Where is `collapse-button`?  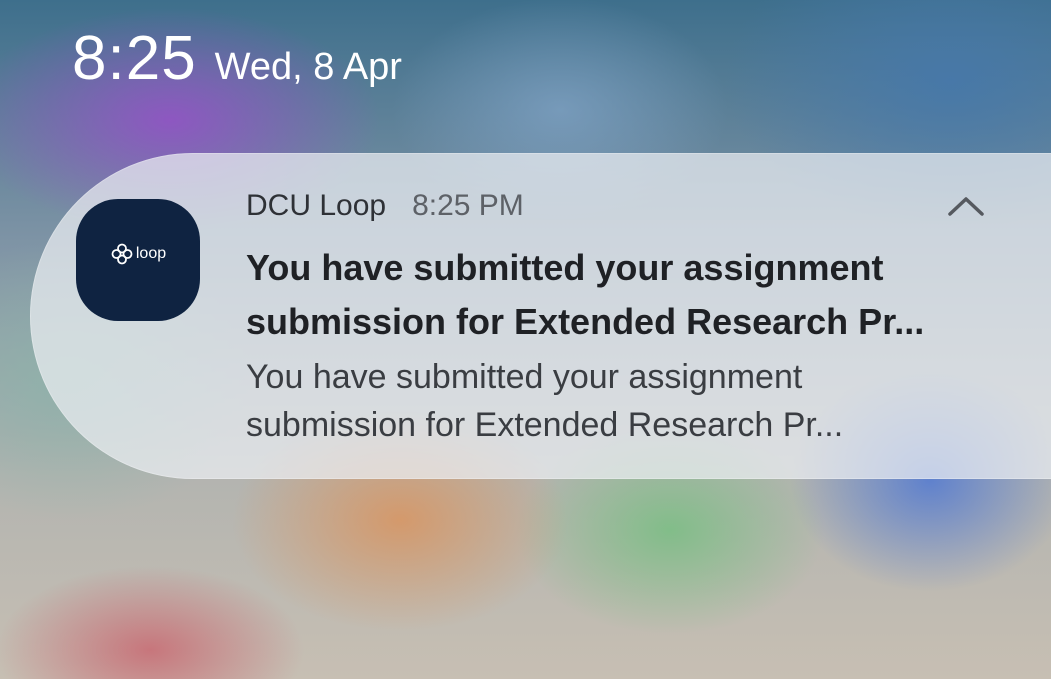
collapse-button is located at coordinates (966, 206).